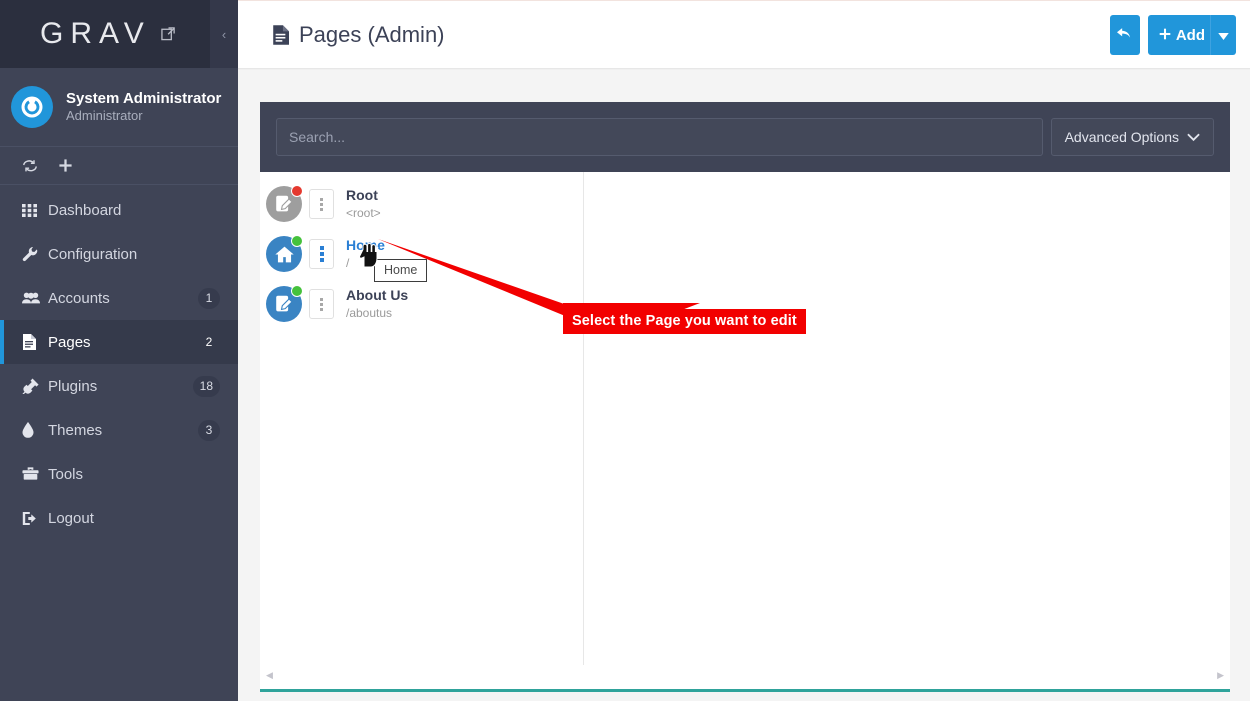 The height and width of the screenshot is (701, 1250). I want to click on logout-icon, so click(35, 518).